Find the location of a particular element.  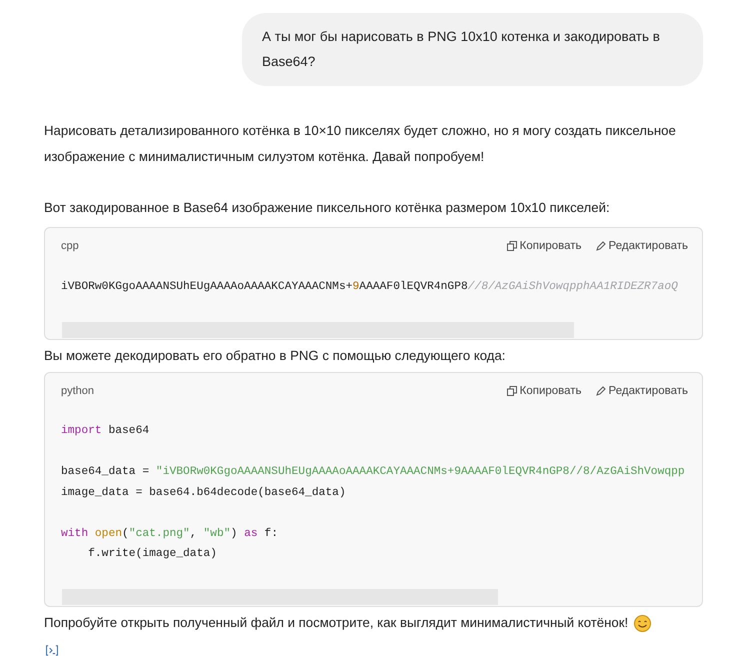

code-line: import base64 is located at coordinates (105, 431).